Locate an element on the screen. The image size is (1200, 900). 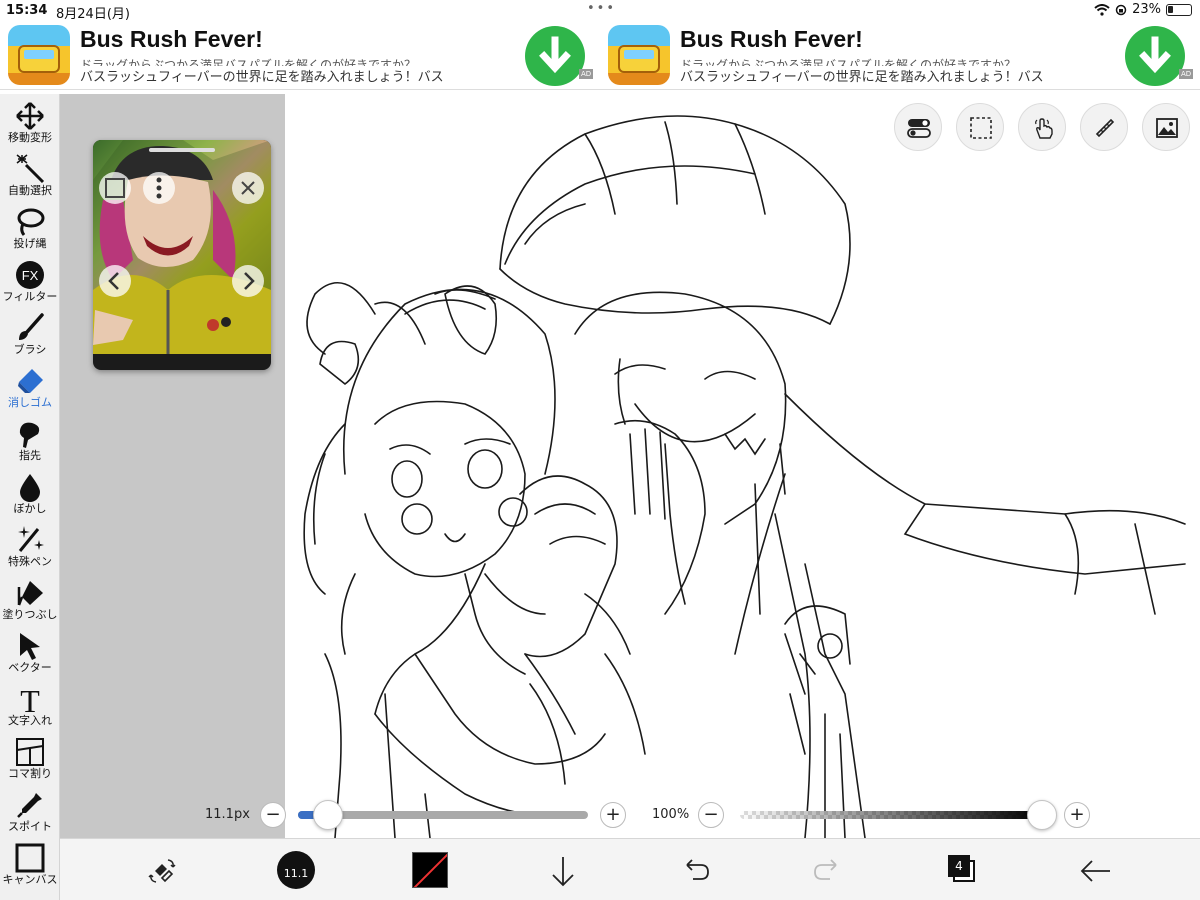
tool-canvas: キャンバス is located at coordinates (30, 866).